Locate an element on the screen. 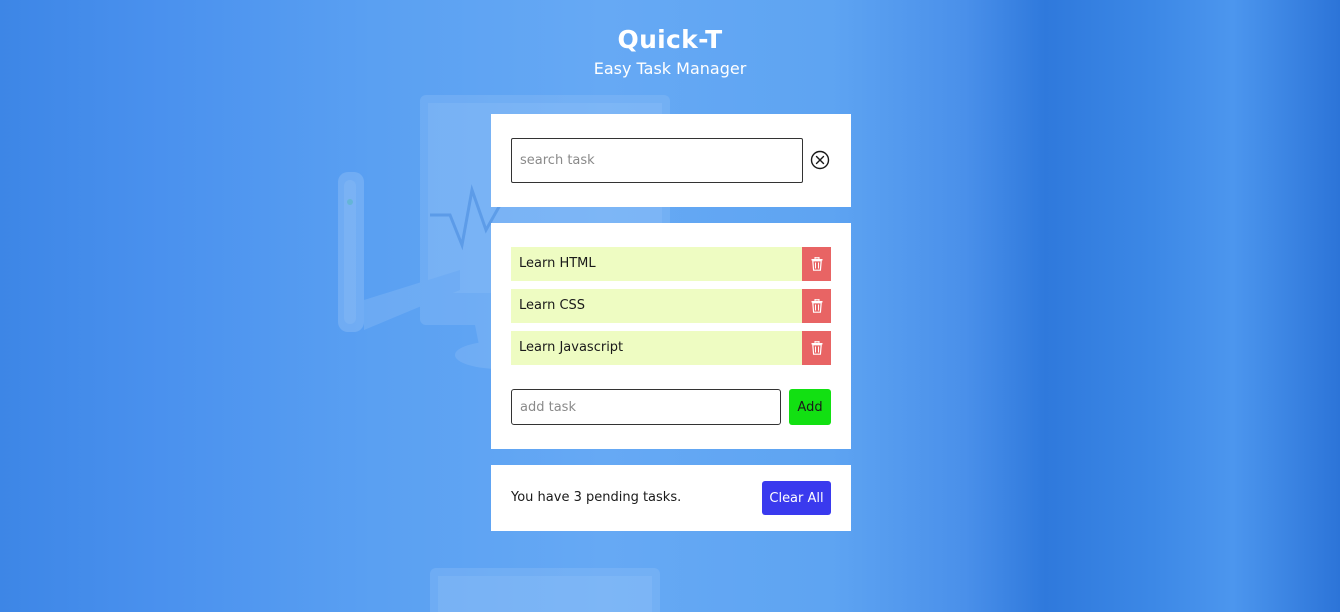 This screenshot has width=1340, height=612. task-label: Learn CSS is located at coordinates (552, 305).